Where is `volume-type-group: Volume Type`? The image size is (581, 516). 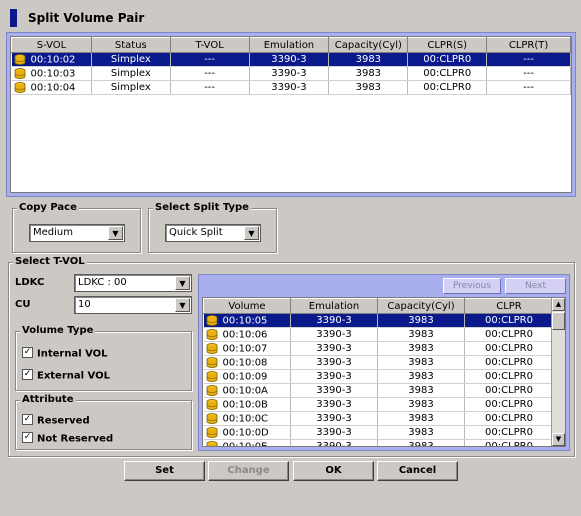 volume-type-group: Volume Type is located at coordinates (103, 358).